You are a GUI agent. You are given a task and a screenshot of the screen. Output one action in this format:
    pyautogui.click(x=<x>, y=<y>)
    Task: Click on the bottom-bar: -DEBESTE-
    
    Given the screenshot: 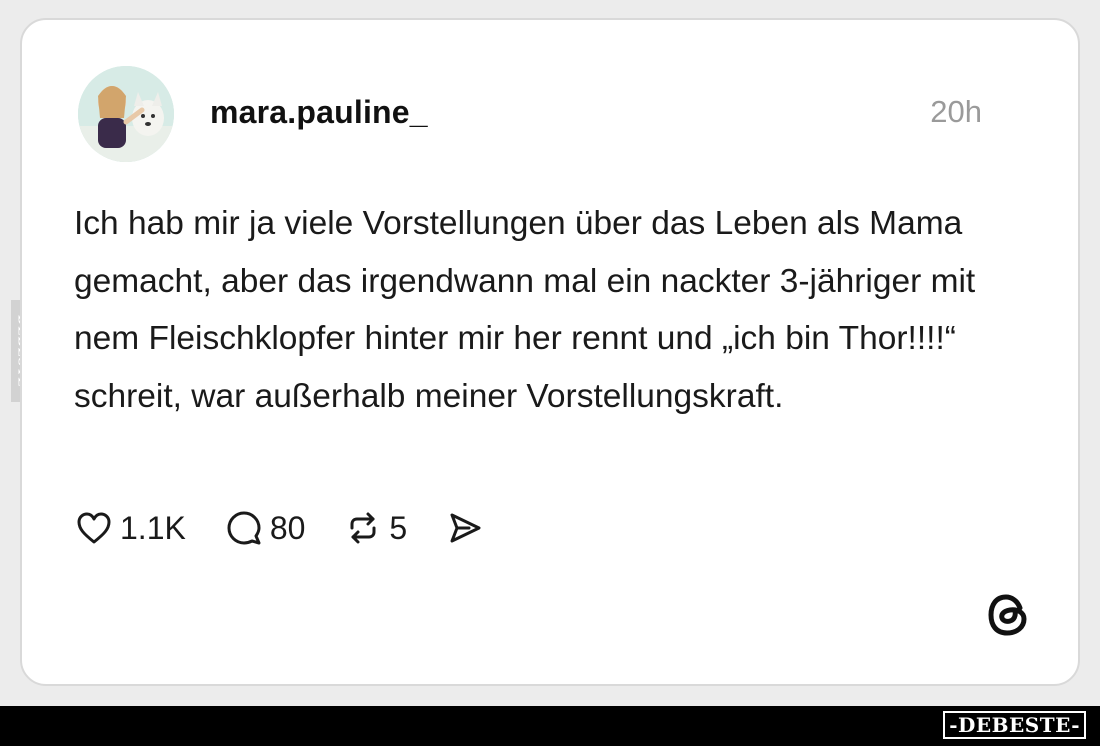 What is the action you would take?
    pyautogui.click(x=550, y=726)
    